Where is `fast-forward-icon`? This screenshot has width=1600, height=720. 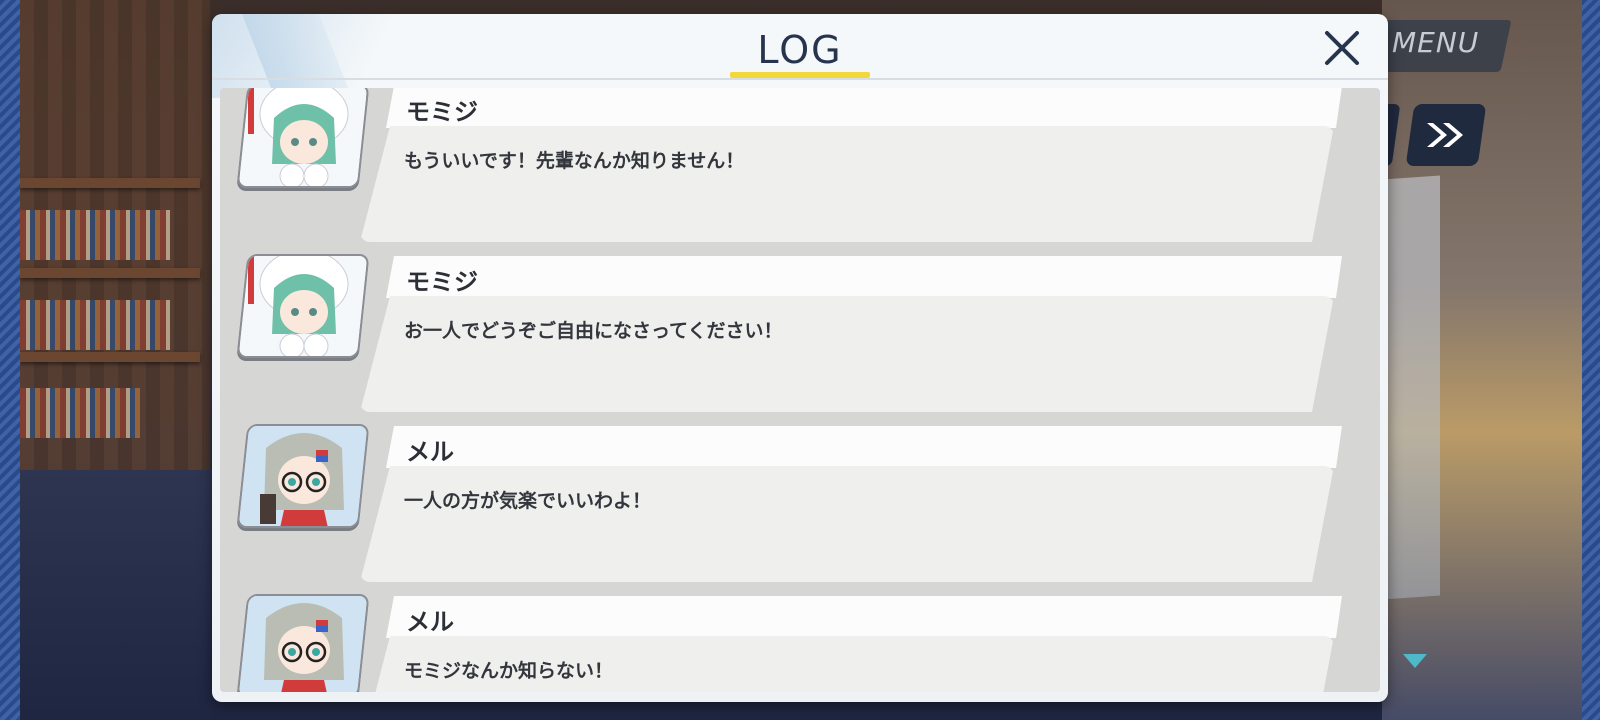 fast-forward-icon is located at coordinates (1445, 135).